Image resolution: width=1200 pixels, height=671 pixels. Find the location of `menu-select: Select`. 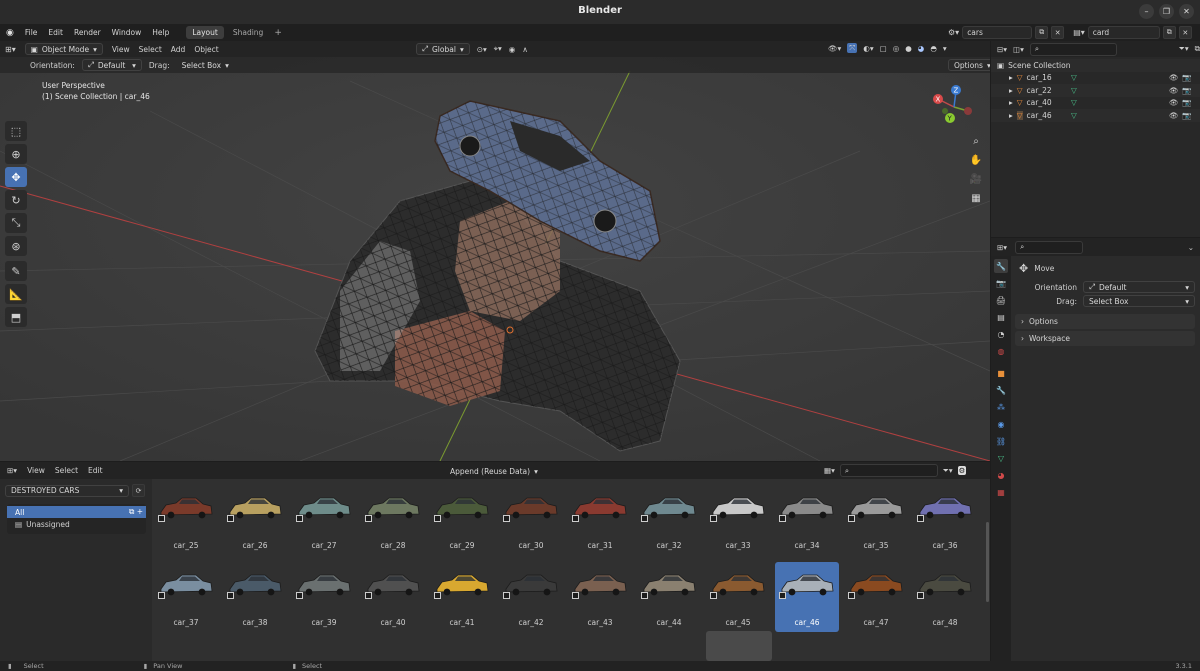

menu-select: Select is located at coordinates (150, 49).